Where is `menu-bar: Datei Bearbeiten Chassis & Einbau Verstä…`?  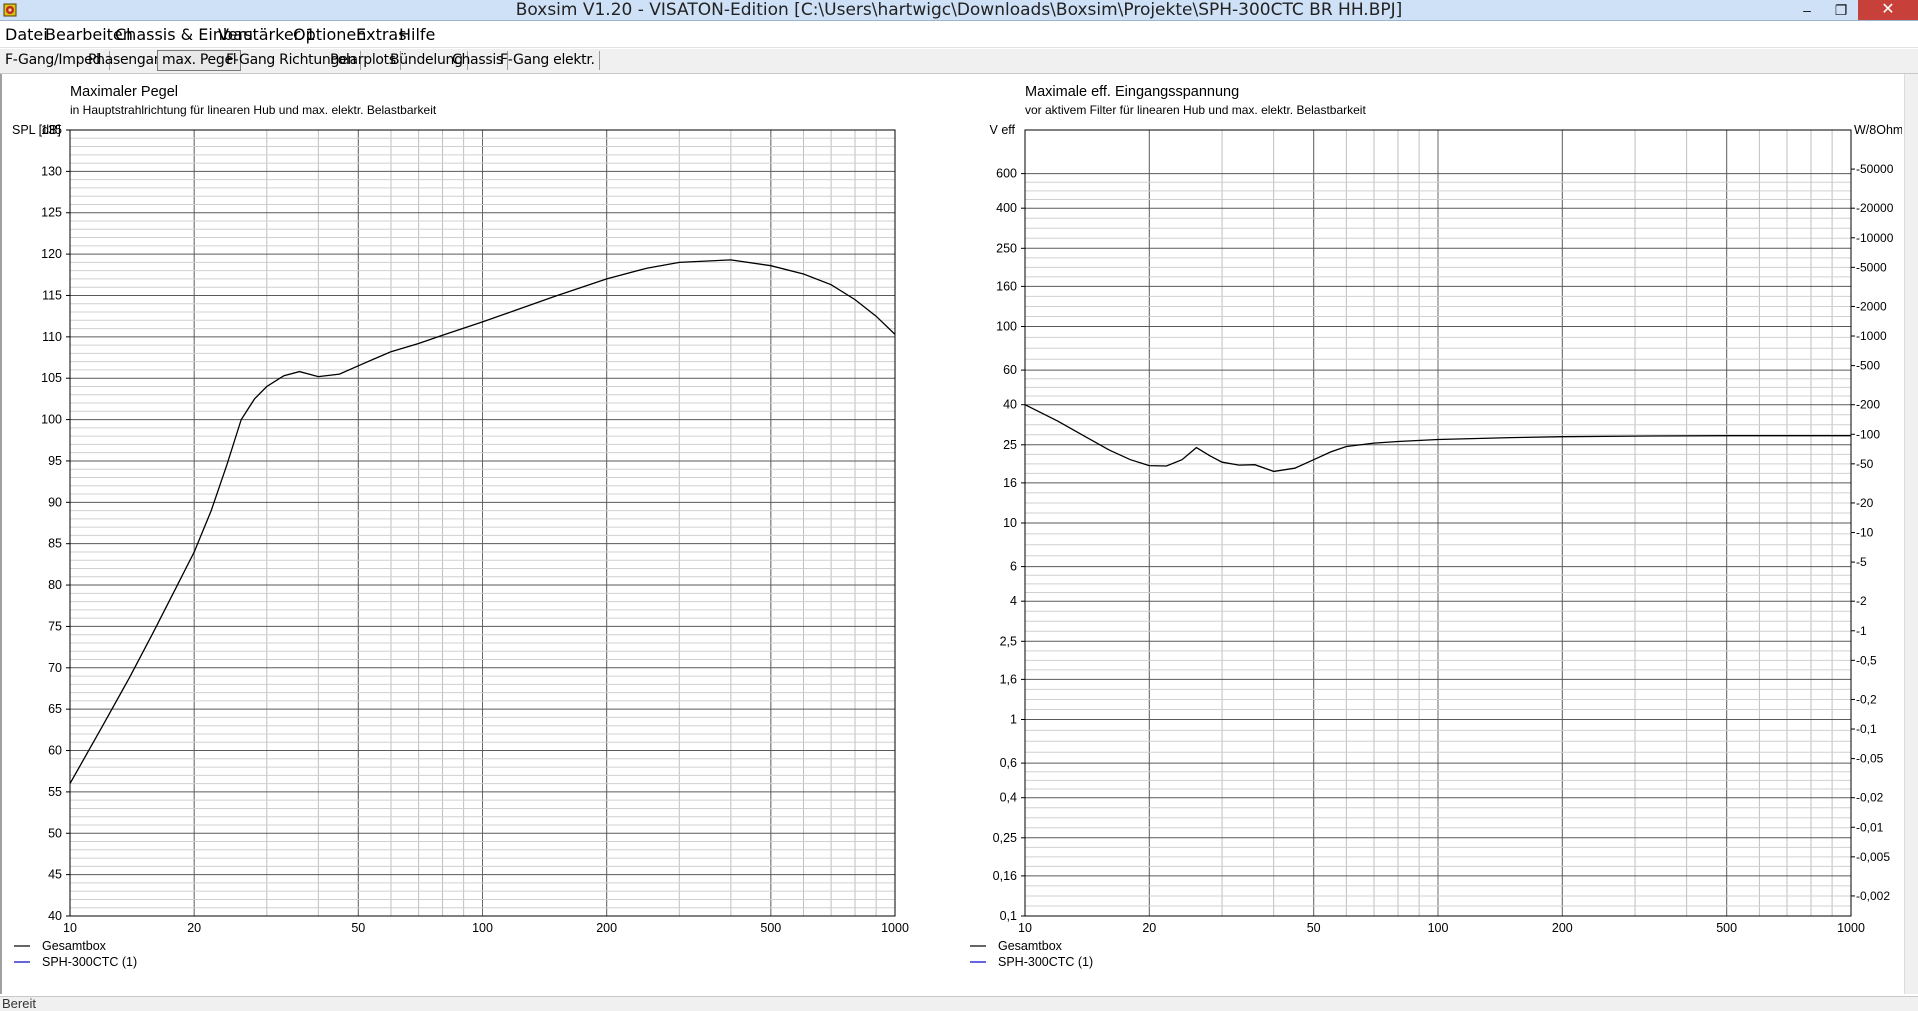
menu-bar: Datei Bearbeiten Chassis & Einbau Verstä… is located at coordinates (959, 34).